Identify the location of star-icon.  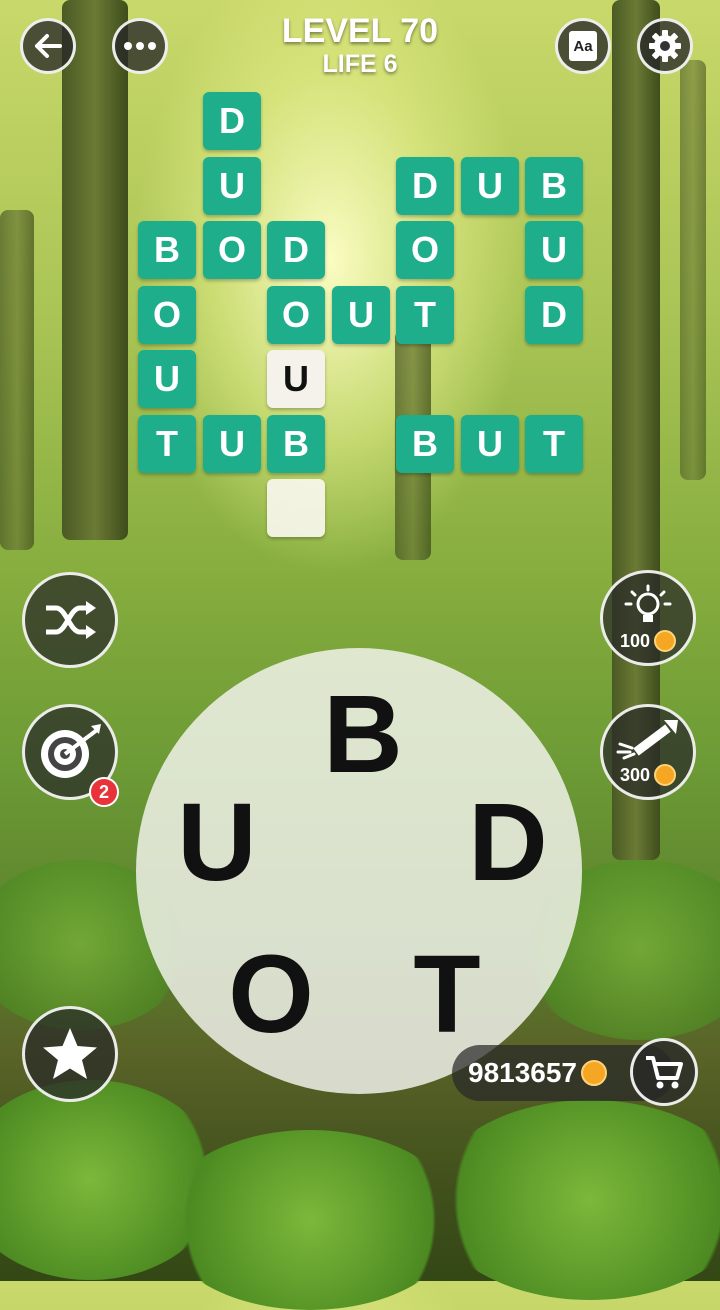
(70, 1053).